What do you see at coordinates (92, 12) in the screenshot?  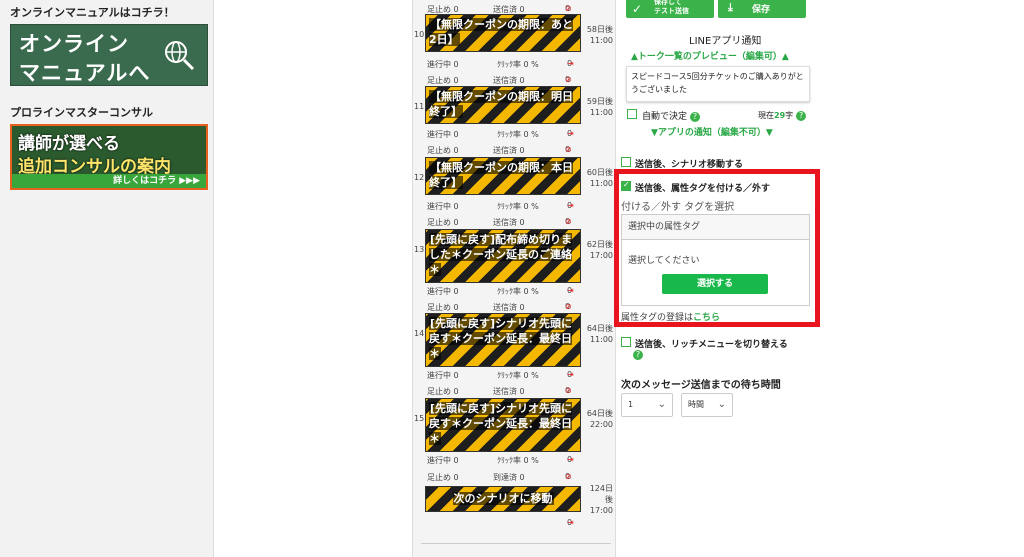 I see `manual-title: オンラインマニュアルはコチラ！` at bounding box center [92, 12].